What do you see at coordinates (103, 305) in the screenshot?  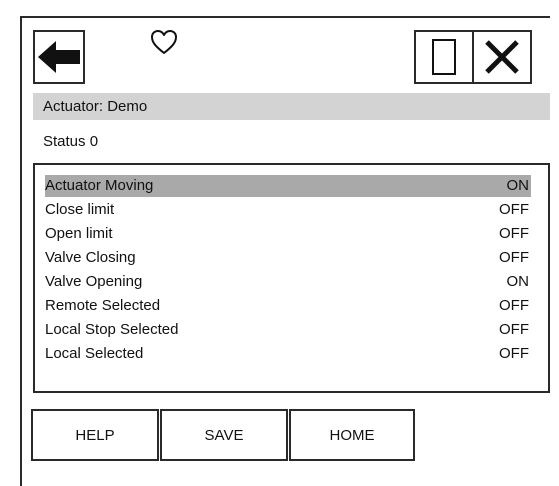 I see `item-label: Remote Selected` at bounding box center [103, 305].